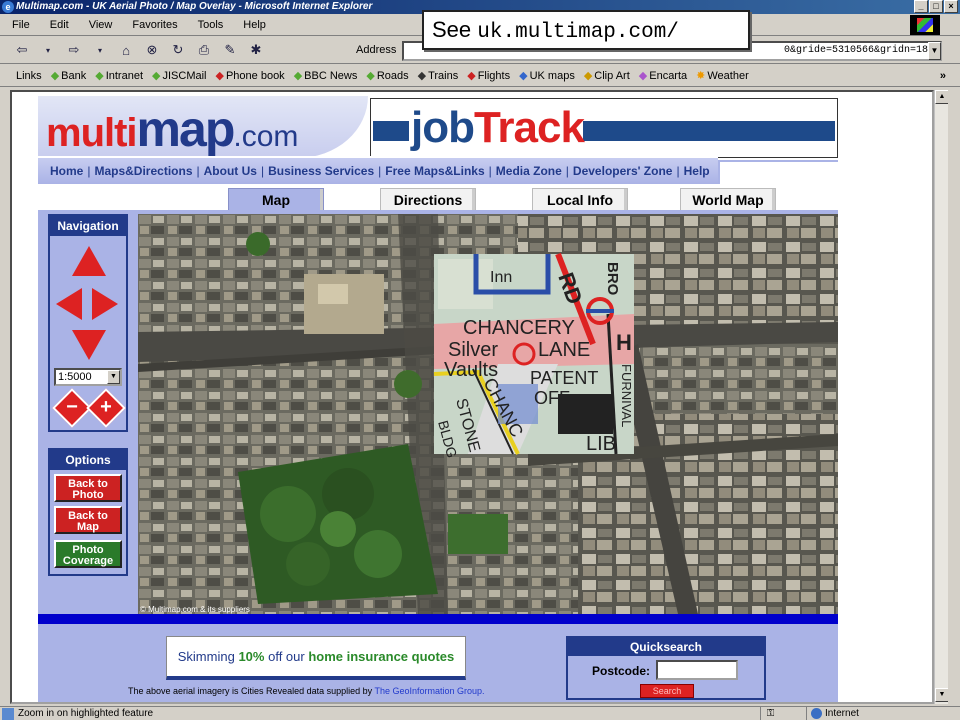 The height and width of the screenshot is (720, 960). Describe the element at coordinates (921, 6) in the screenshot. I see `minimize-button: _` at that location.